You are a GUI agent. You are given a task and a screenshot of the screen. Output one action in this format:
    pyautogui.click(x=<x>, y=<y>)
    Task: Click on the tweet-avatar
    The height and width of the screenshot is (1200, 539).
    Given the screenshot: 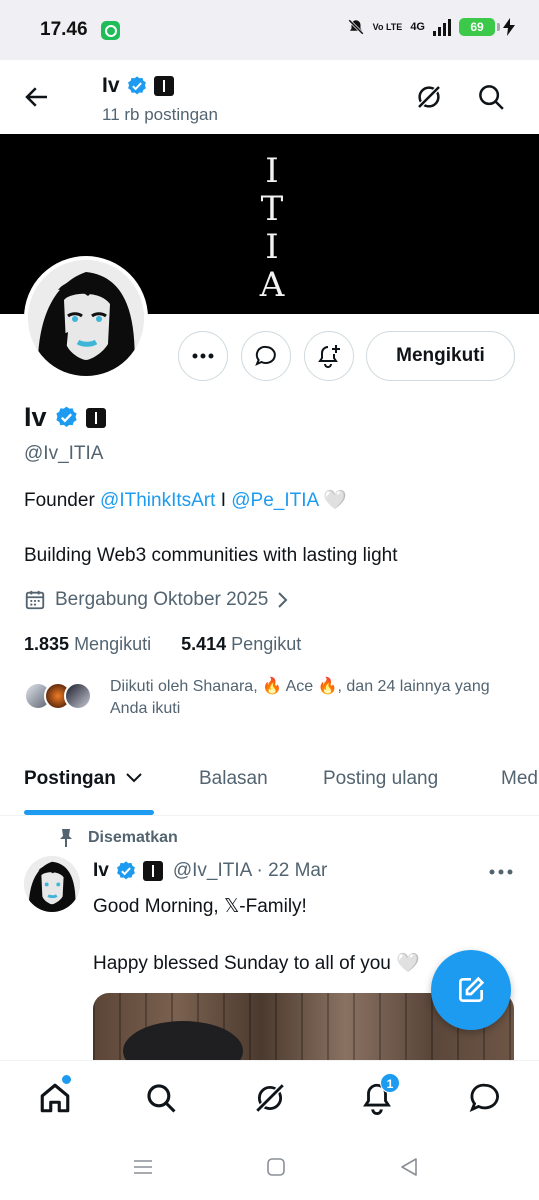 What is the action you would take?
    pyautogui.click(x=52, y=884)
    